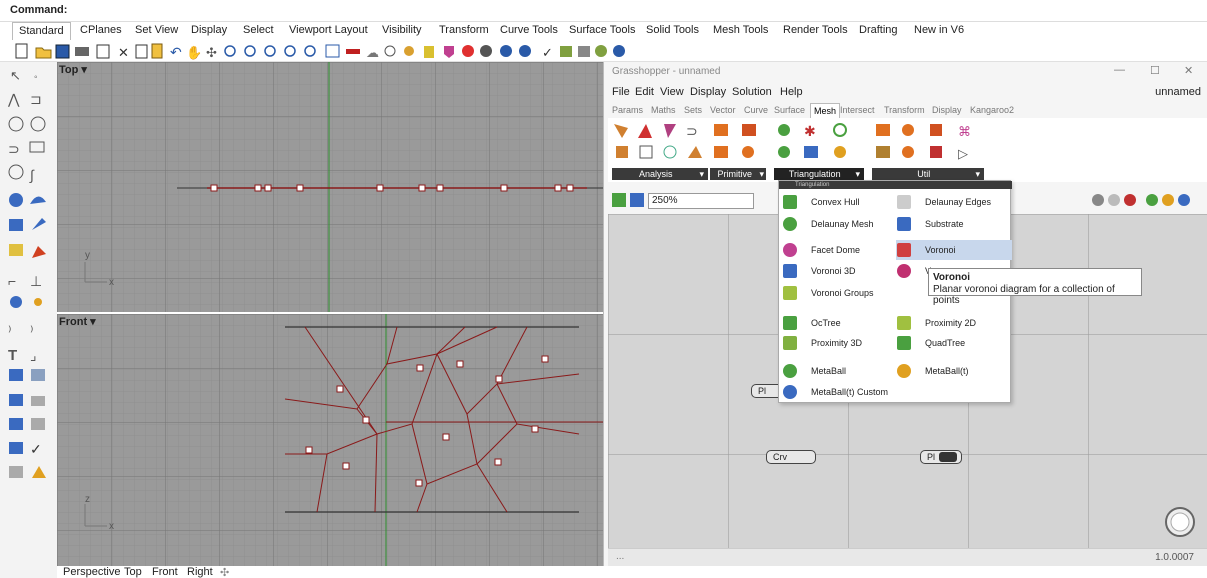 The height and width of the screenshot is (578, 1207). What do you see at coordinates (953, 372) in the screenshot?
I see `menu-item-metaball-t: MetaBall(t)` at bounding box center [953, 372].